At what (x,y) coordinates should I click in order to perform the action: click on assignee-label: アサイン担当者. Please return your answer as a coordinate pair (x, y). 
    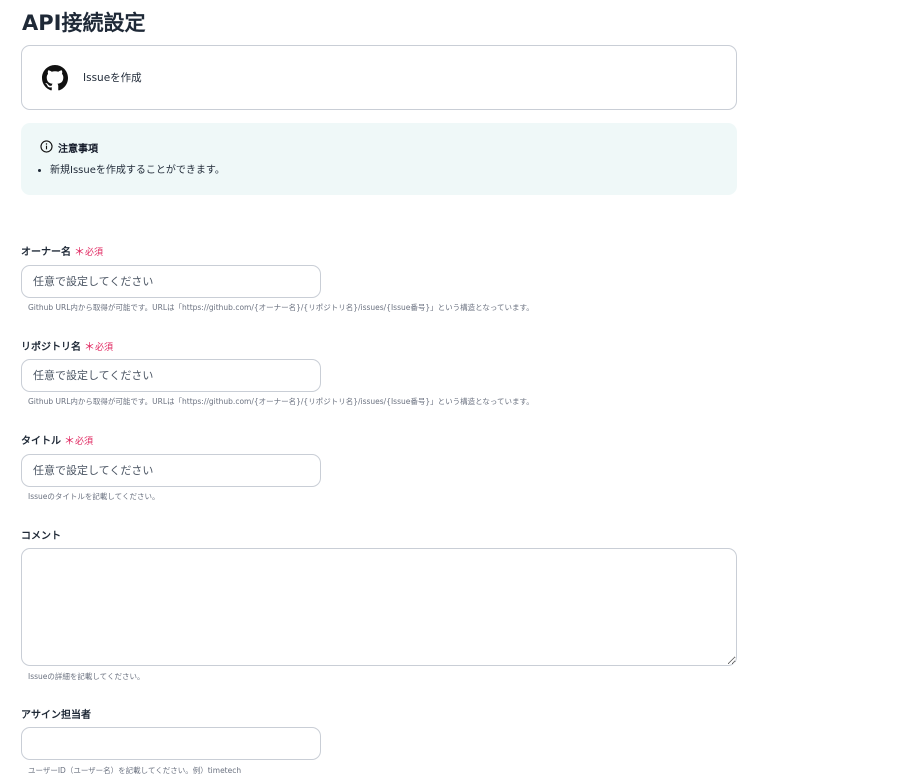
    Looking at the image, I should click on (56, 715).